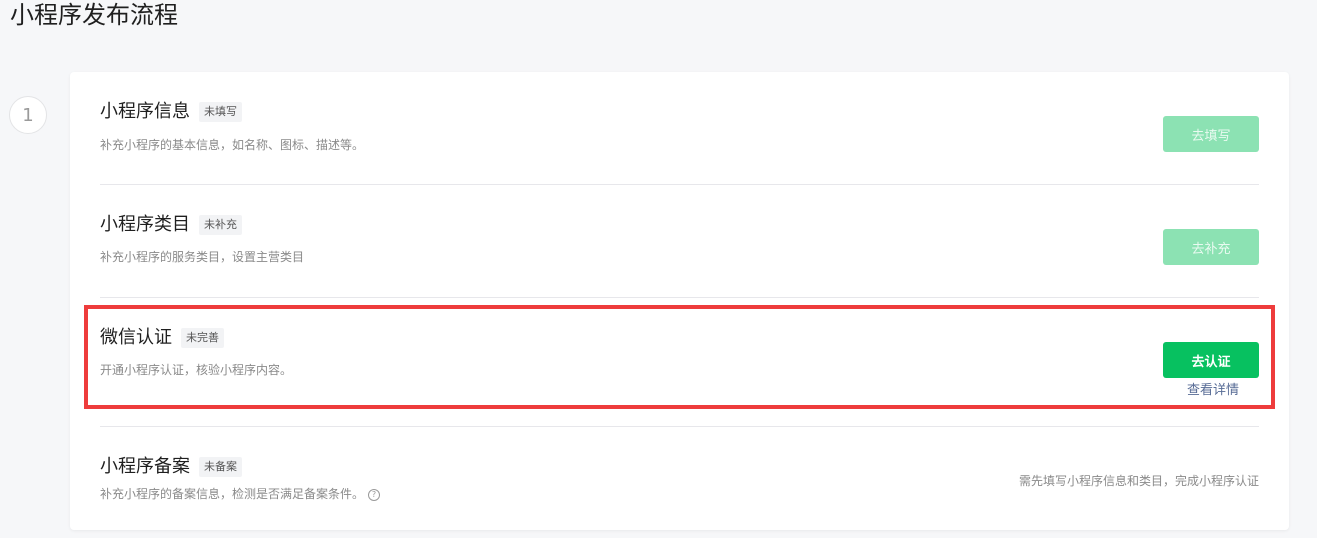 The height and width of the screenshot is (538, 1317). What do you see at coordinates (145, 224) in the screenshot?
I see `section-title: 小程序类目` at bounding box center [145, 224].